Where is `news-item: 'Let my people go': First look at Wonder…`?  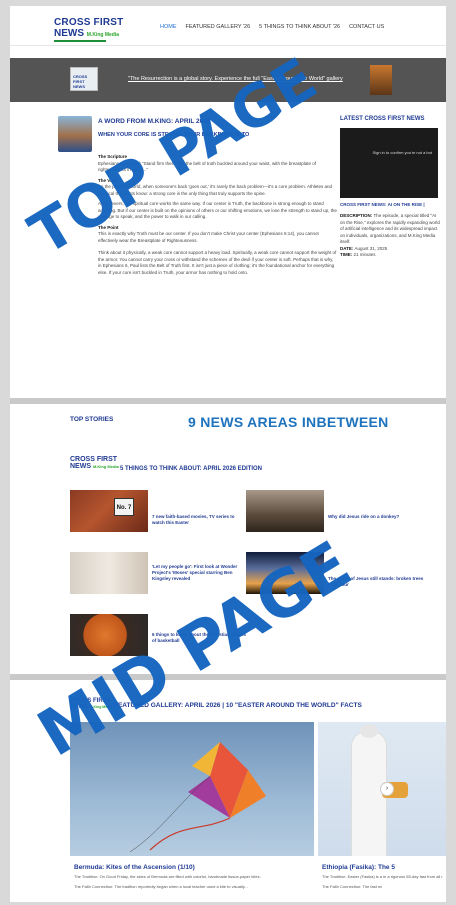 news-item: 'Let my people go': First look at Wonder… is located at coordinates (160, 574).